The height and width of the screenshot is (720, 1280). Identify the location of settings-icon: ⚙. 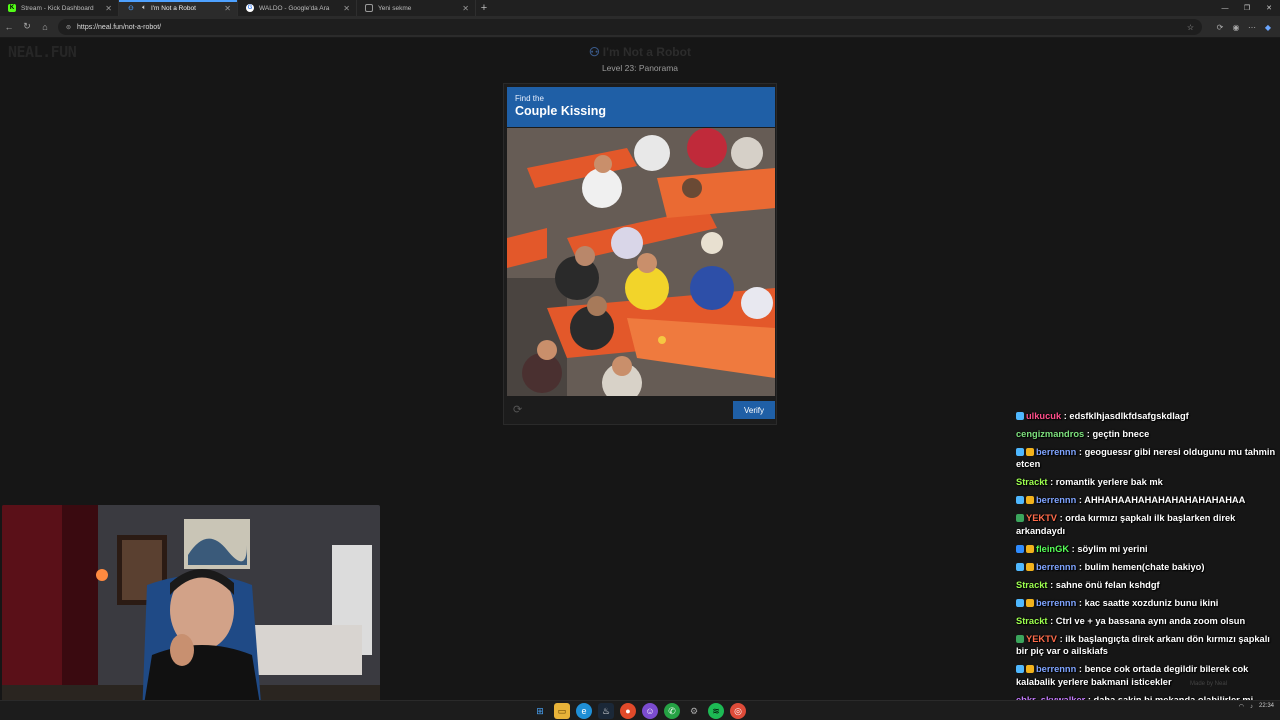
(694, 711).